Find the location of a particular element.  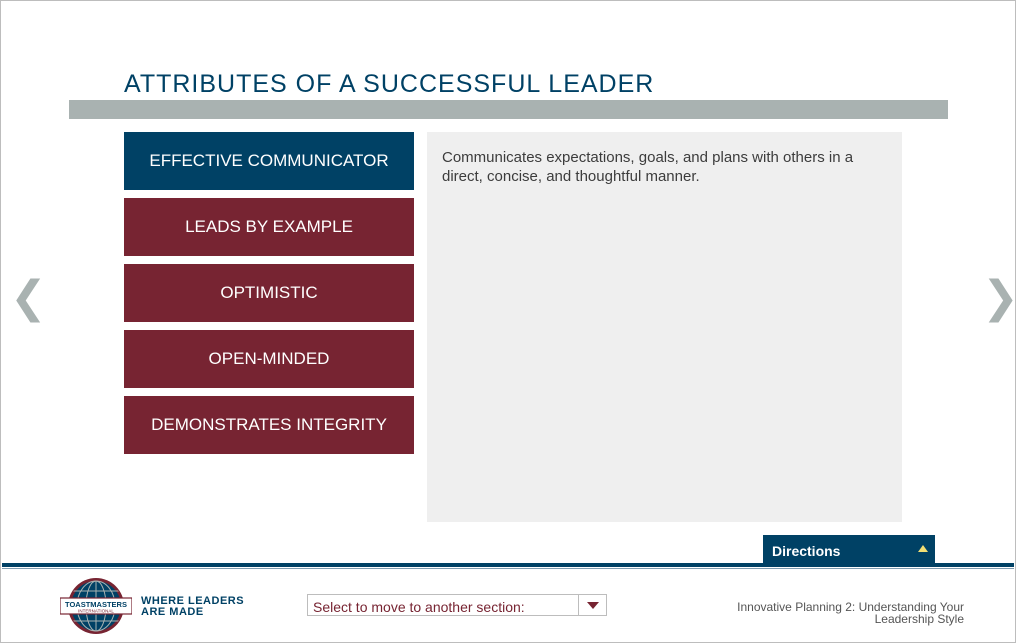

logo-tagline: WHERE LEADERS ARE MADE is located at coordinates (192, 607).